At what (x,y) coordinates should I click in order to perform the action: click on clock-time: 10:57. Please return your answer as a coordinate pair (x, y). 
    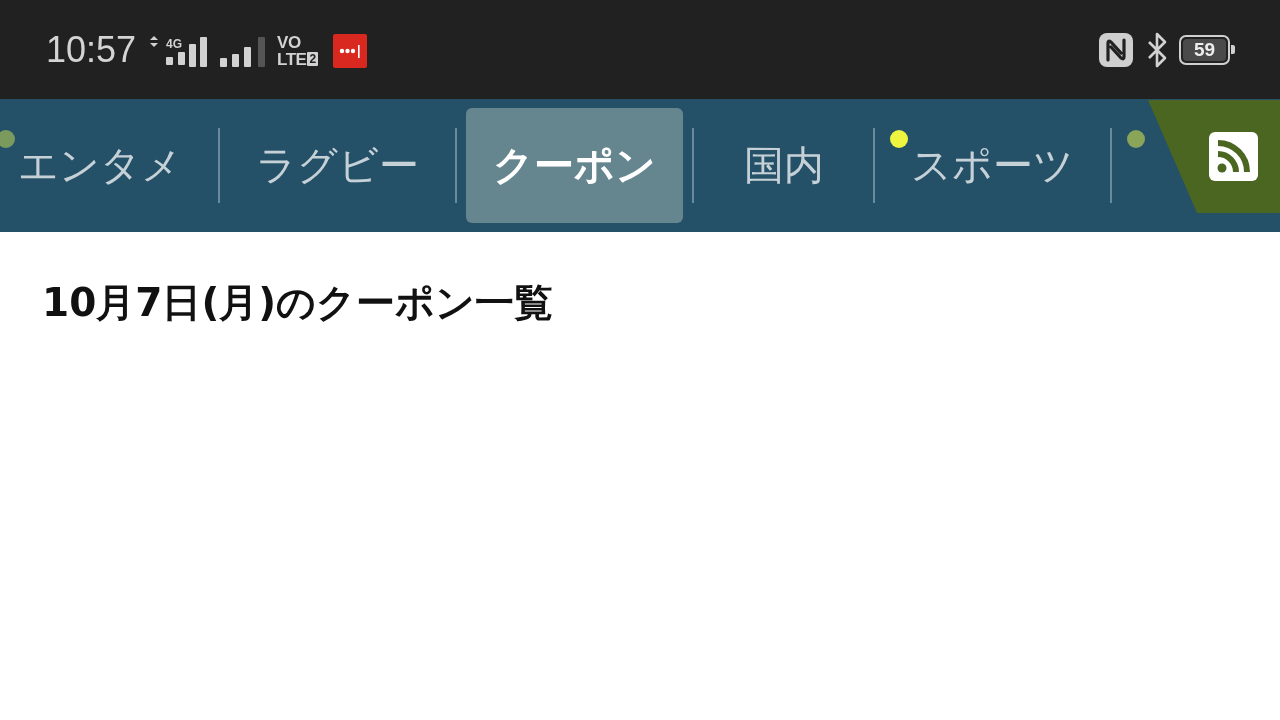
    Looking at the image, I should click on (91, 49).